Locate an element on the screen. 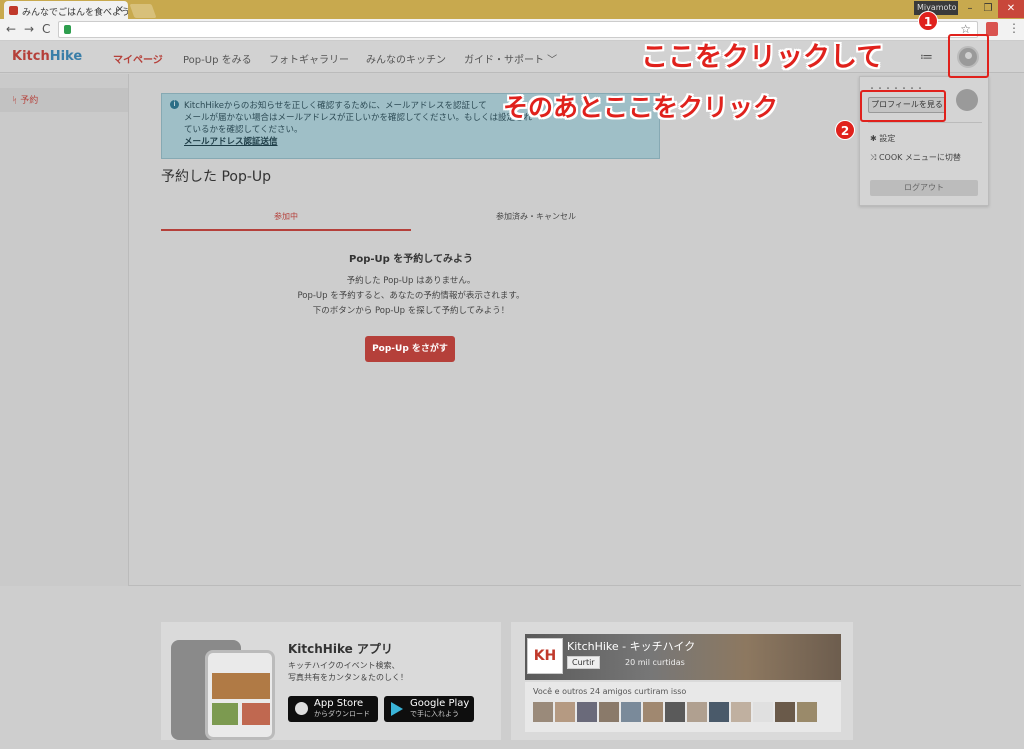 The image size is (1024, 749). fb-like-count: 20 mil curtidas is located at coordinates (655, 662).